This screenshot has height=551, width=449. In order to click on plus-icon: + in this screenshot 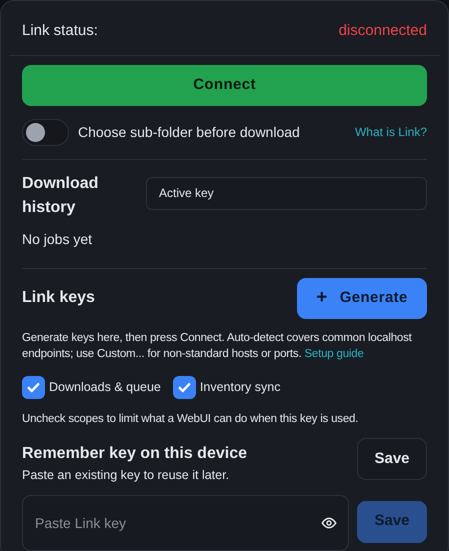, I will do `click(322, 298)`.